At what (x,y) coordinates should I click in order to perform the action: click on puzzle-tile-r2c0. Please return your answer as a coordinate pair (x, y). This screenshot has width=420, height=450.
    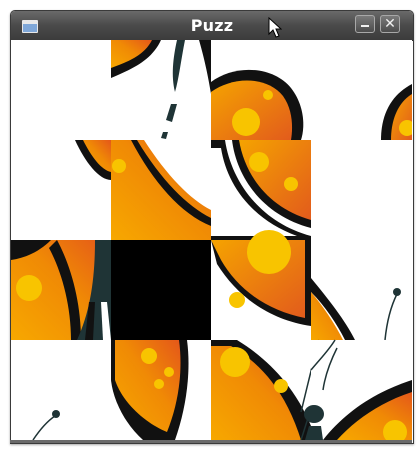
    Looking at the image, I should click on (61, 290).